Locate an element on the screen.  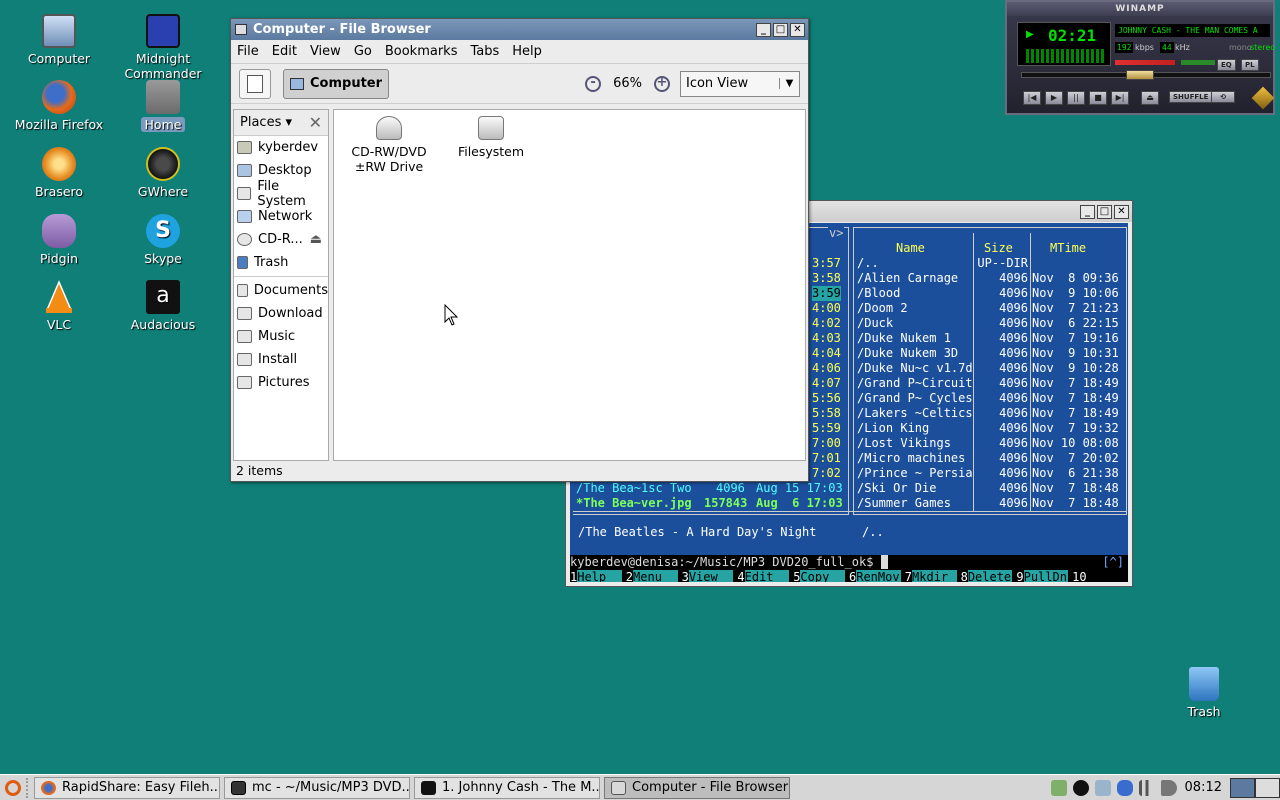
right-file-row: /Duck is located at coordinates (875, 323).